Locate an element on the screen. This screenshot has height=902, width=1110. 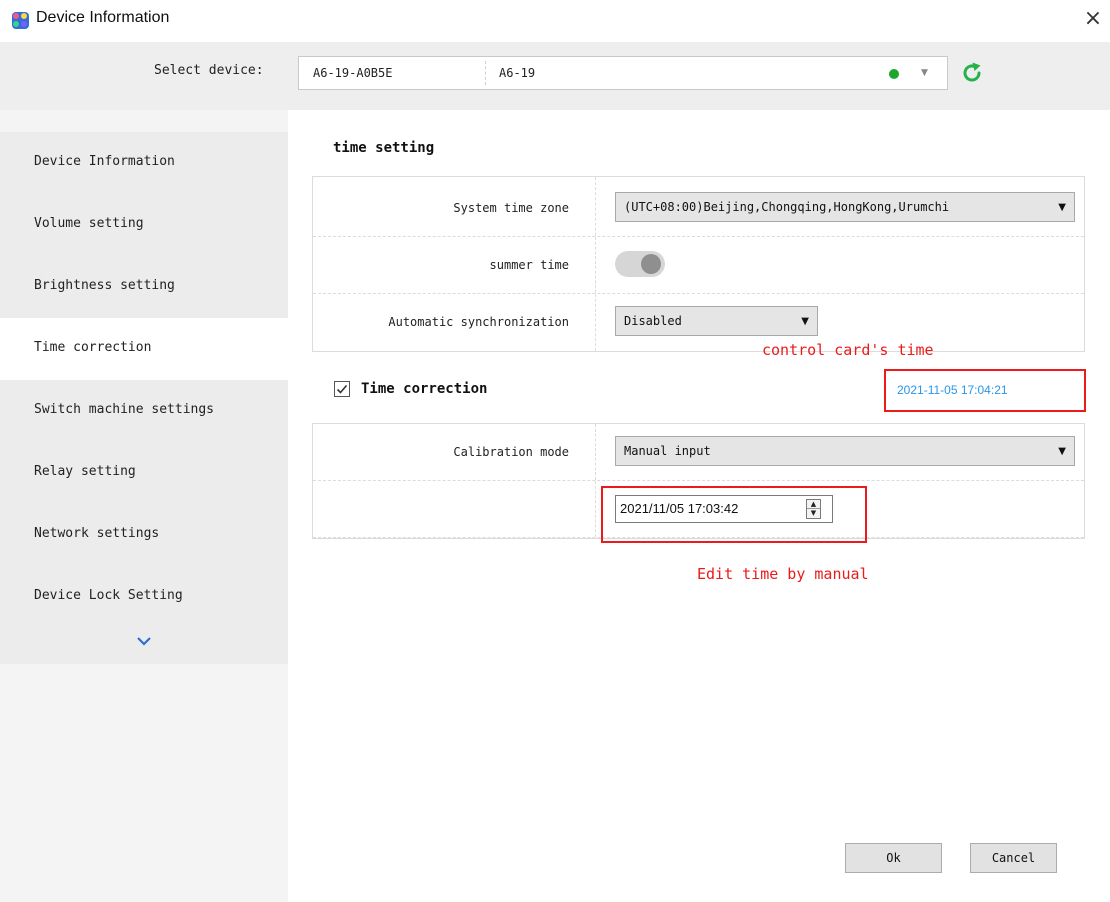
select-device-label: Select device: is located at coordinates (209, 70).